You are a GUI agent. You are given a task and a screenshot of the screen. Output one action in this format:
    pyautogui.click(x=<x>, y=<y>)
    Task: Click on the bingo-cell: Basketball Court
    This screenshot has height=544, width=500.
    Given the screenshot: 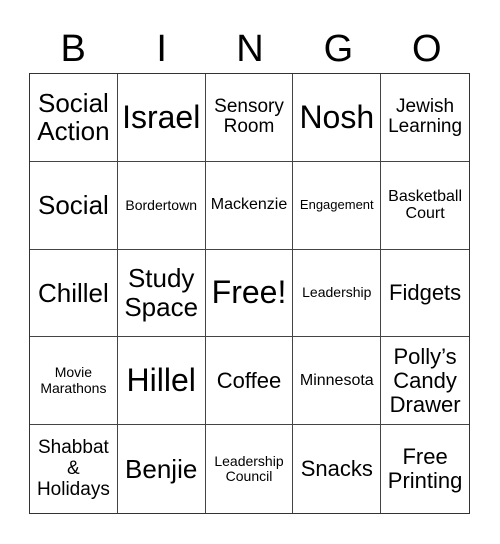 What is the action you would take?
    pyautogui.click(x=425, y=206)
    